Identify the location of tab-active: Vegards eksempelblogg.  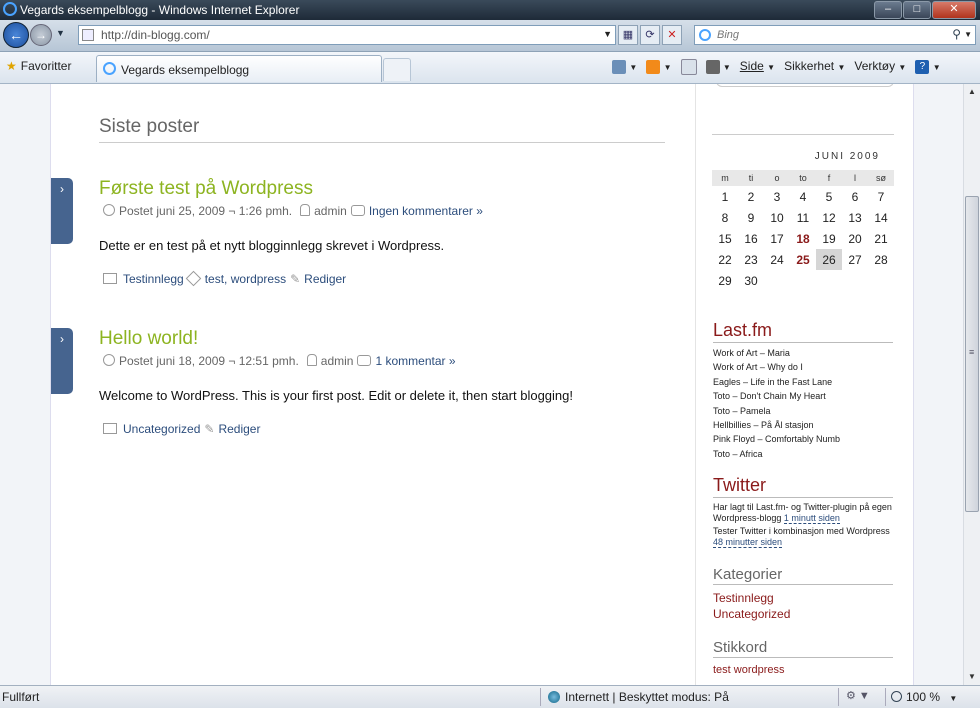
(239, 68).